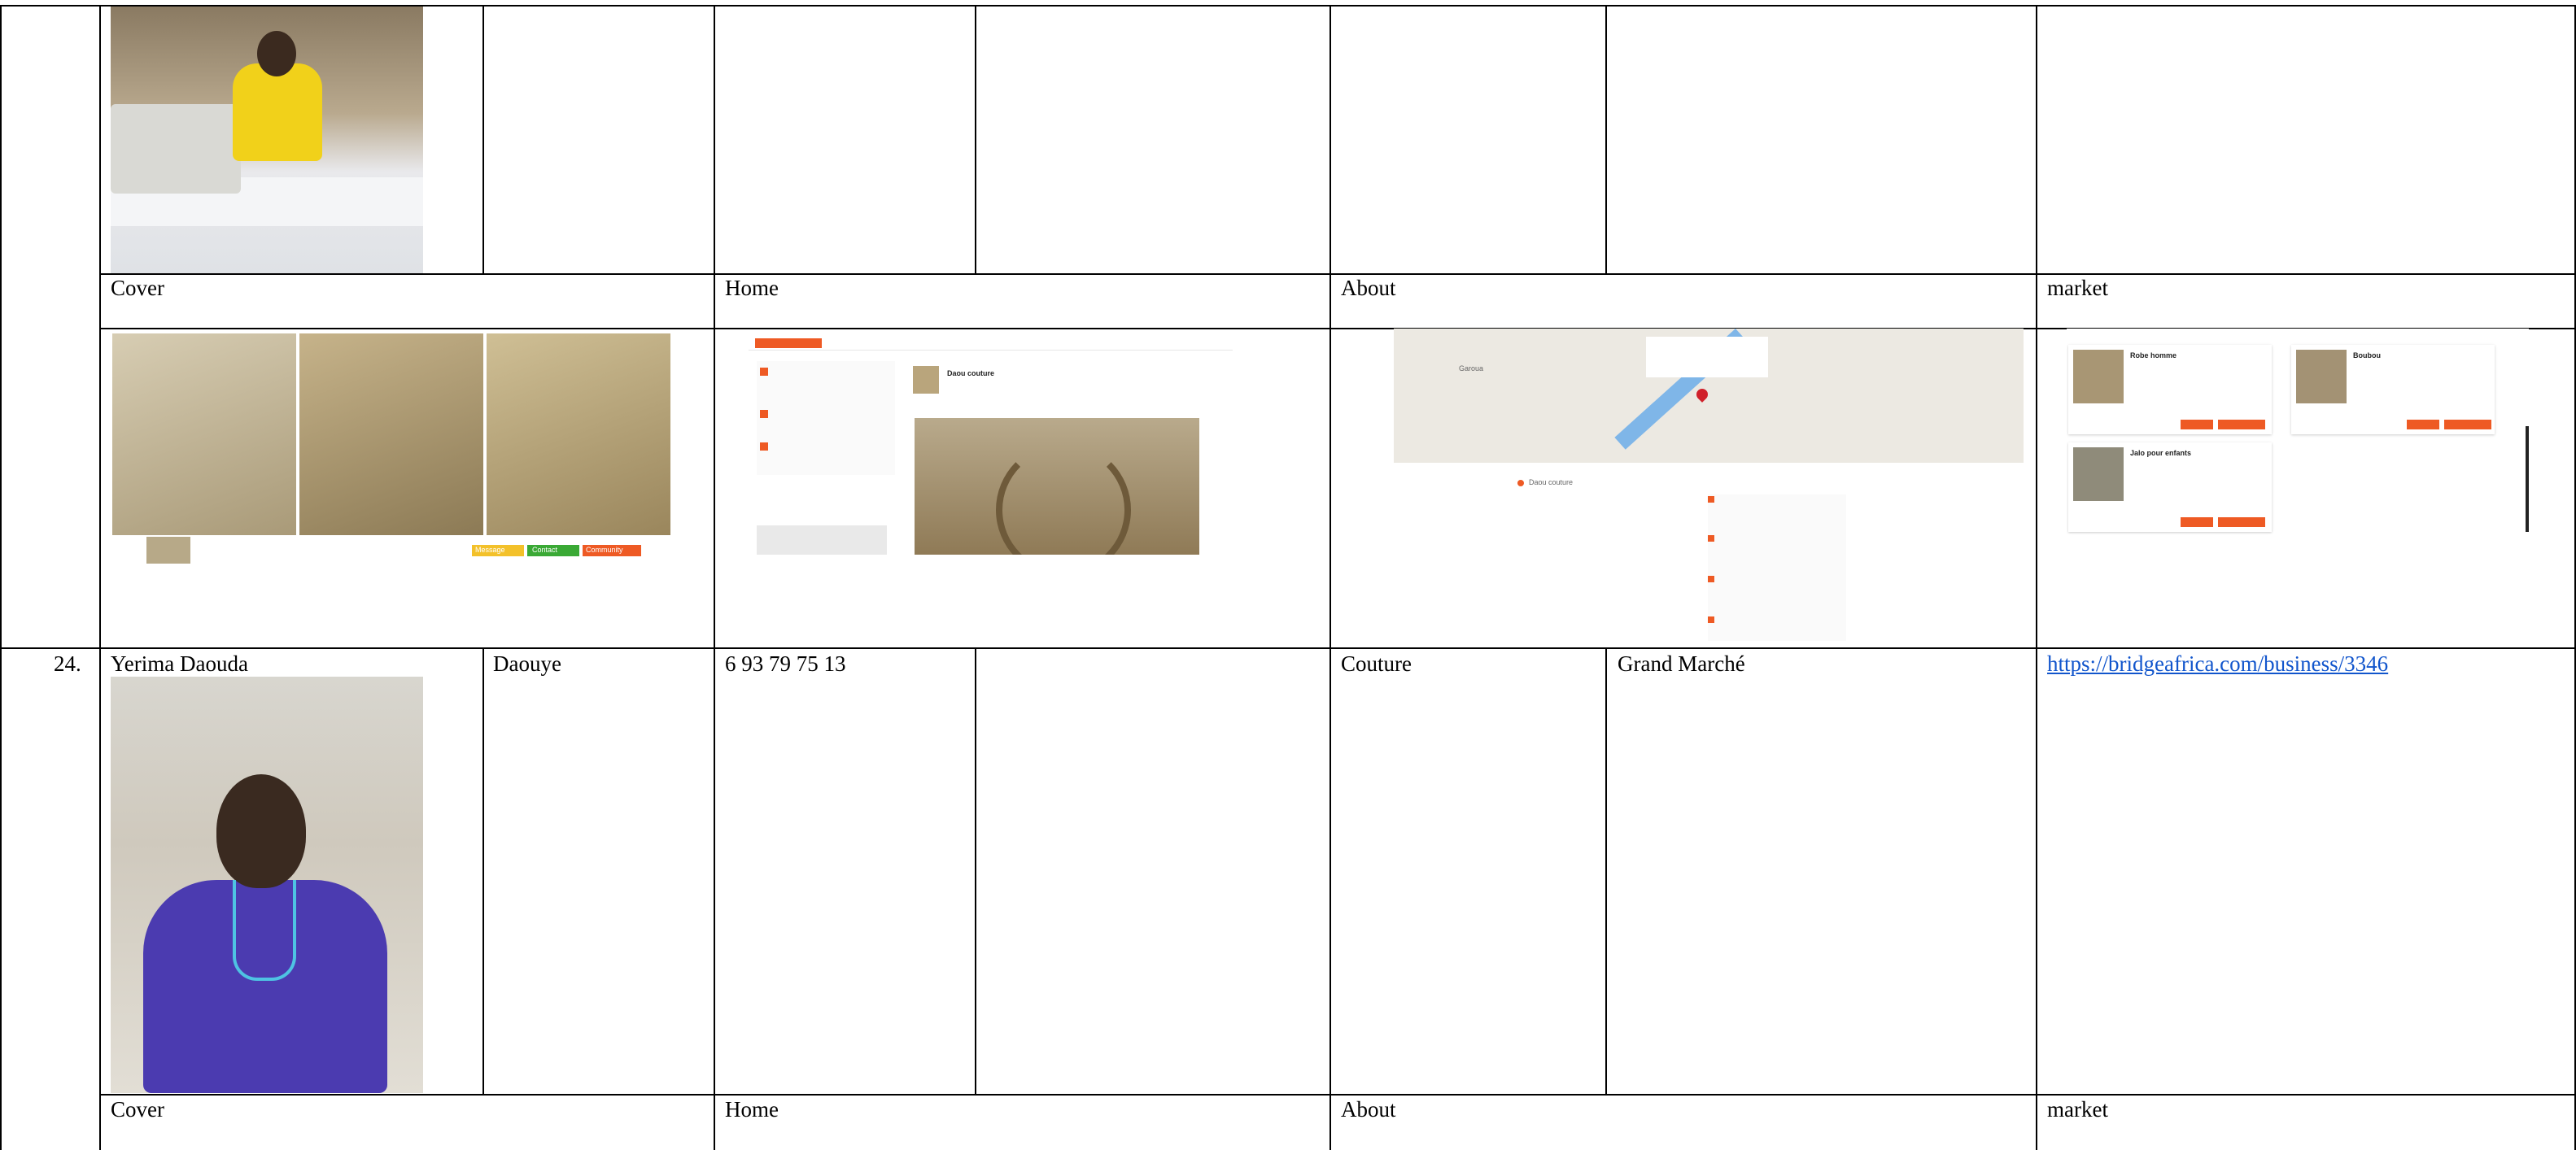 The image size is (2576, 1150). Describe the element at coordinates (1681, 663) in the screenshot. I see `business-location: Grand Marché` at that location.